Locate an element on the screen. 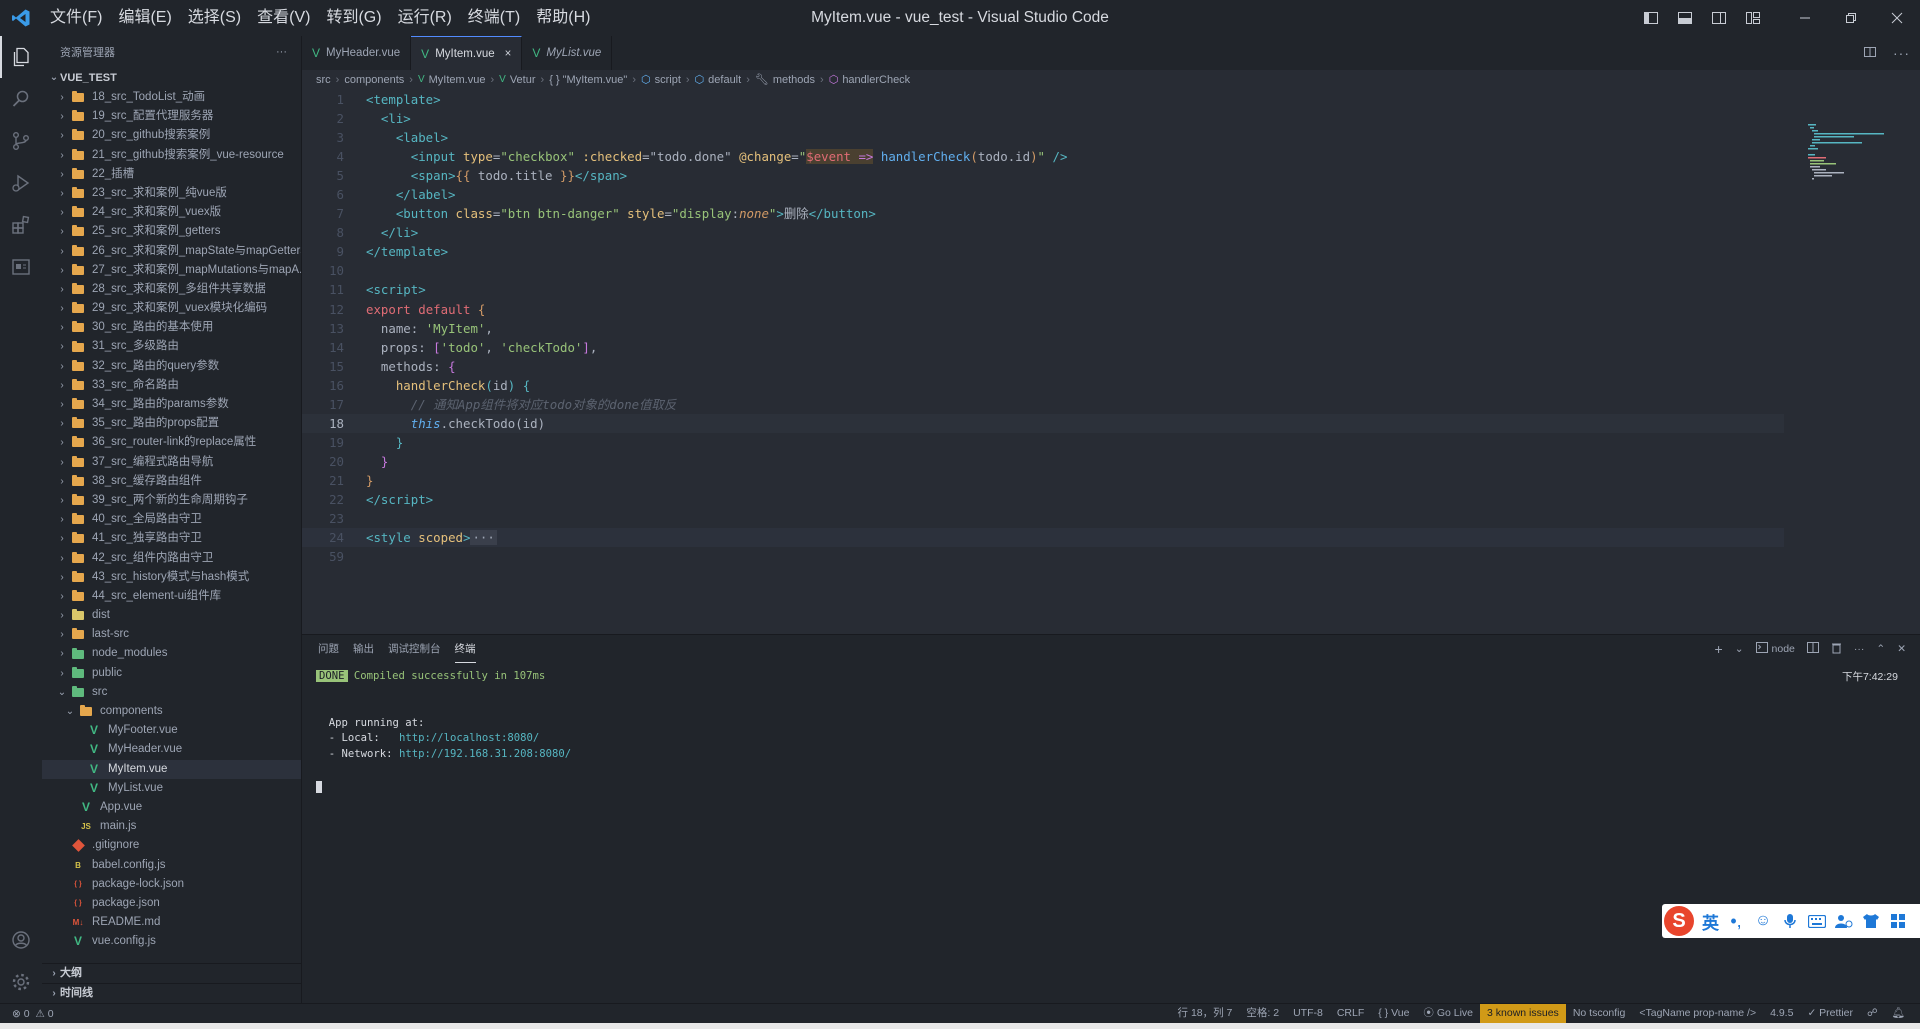 This screenshot has height=1029, width=1920. warnings-count: 0 is located at coordinates (51, 1014).